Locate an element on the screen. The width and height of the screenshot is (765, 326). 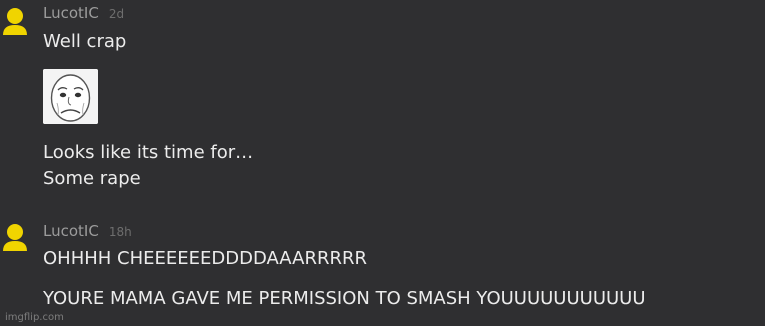
watermark: imgflip.com is located at coordinates (34, 317).